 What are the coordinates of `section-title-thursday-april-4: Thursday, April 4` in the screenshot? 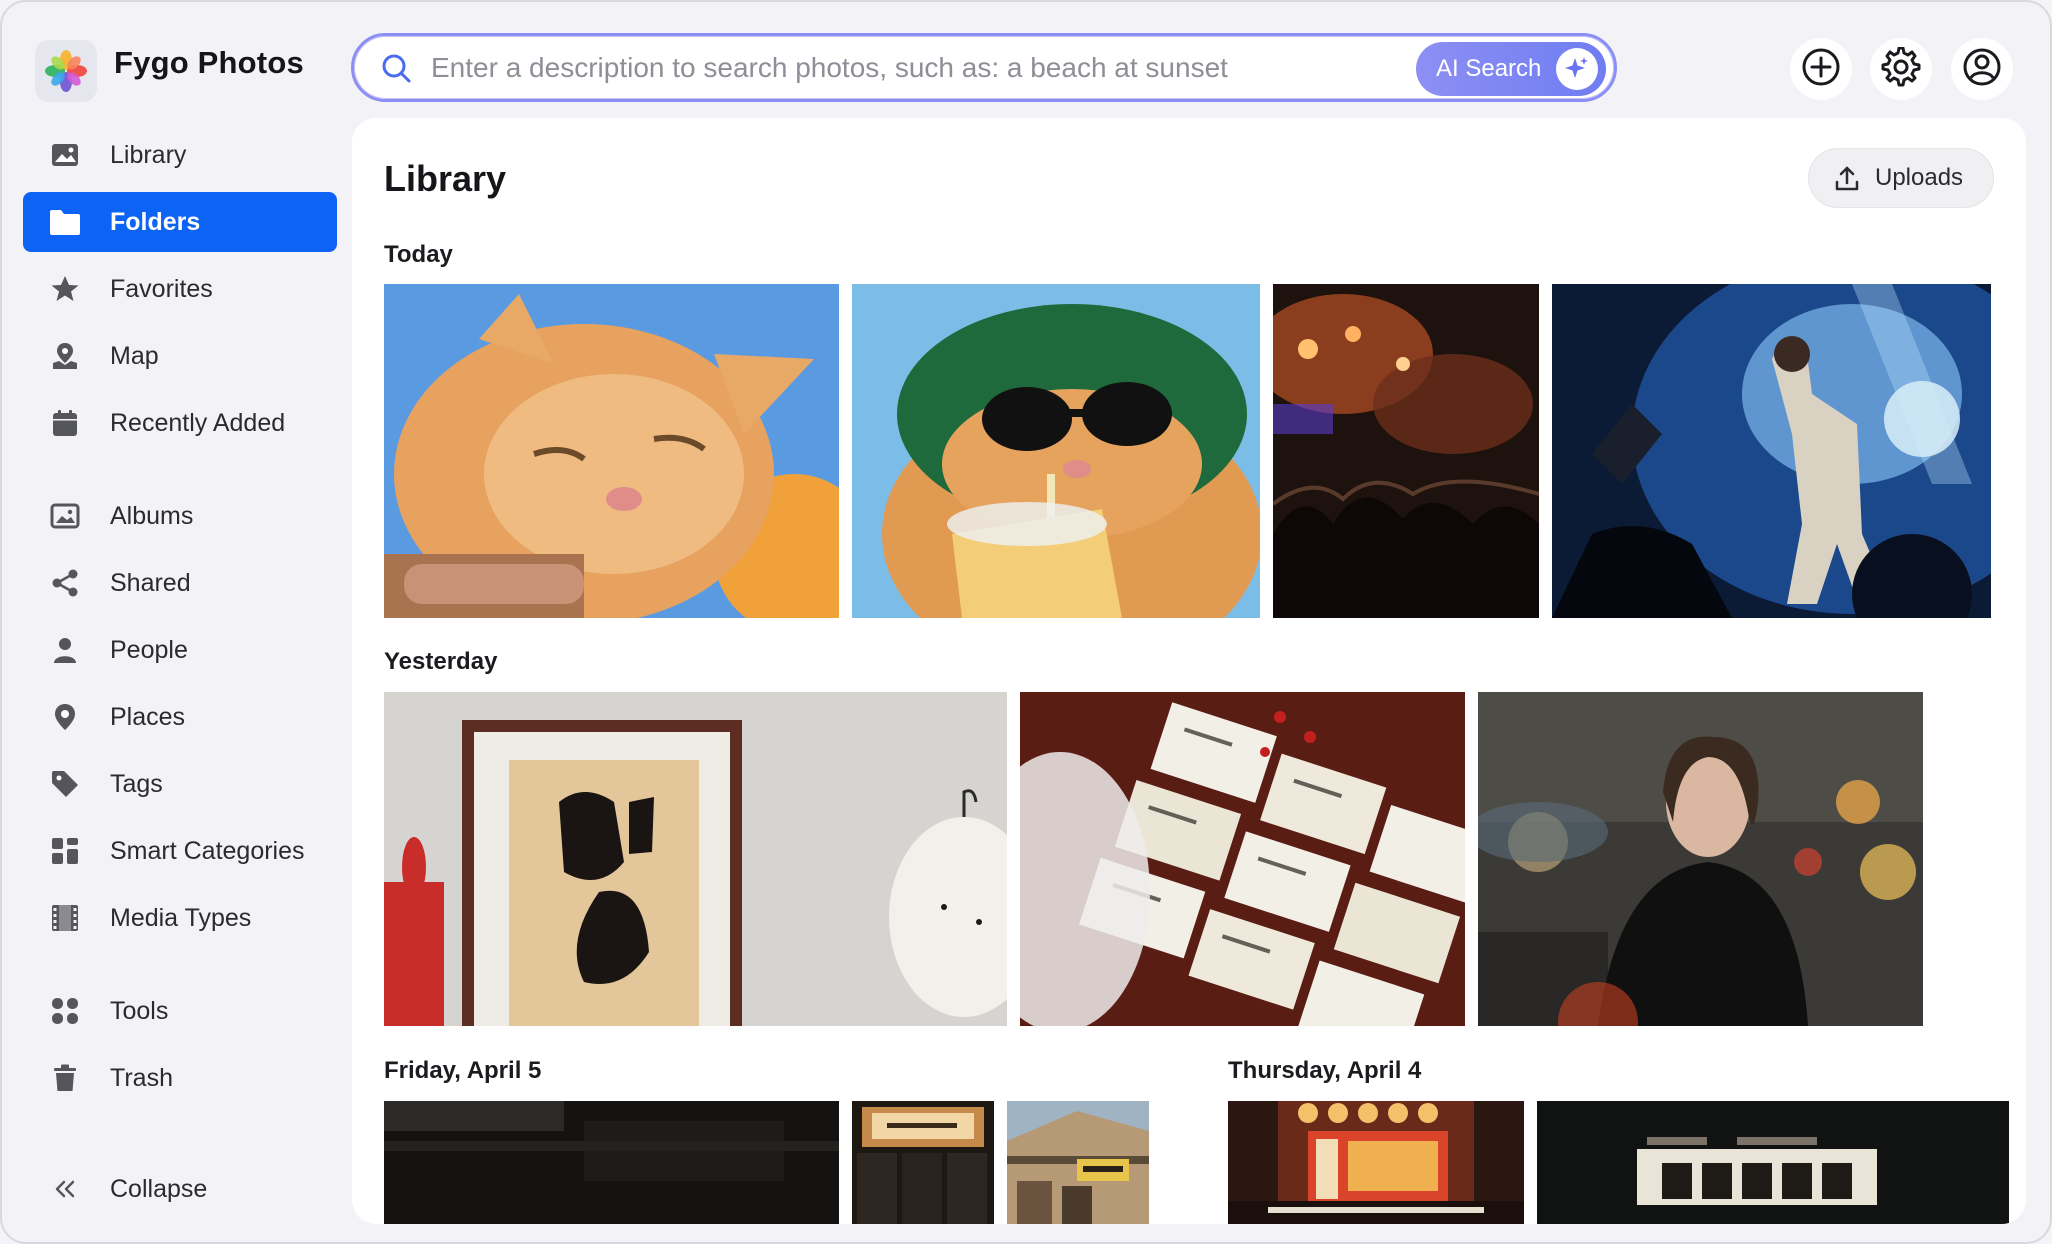 It's located at (1325, 1070).